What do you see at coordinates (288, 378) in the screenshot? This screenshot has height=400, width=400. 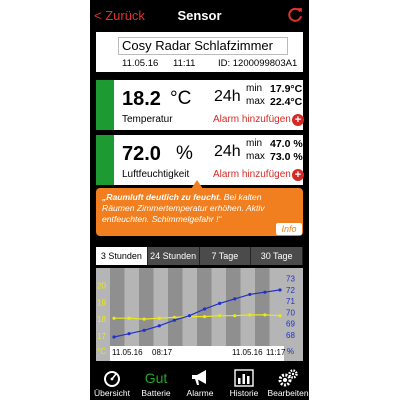 I see `gears-icon` at bounding box center [288, 378].